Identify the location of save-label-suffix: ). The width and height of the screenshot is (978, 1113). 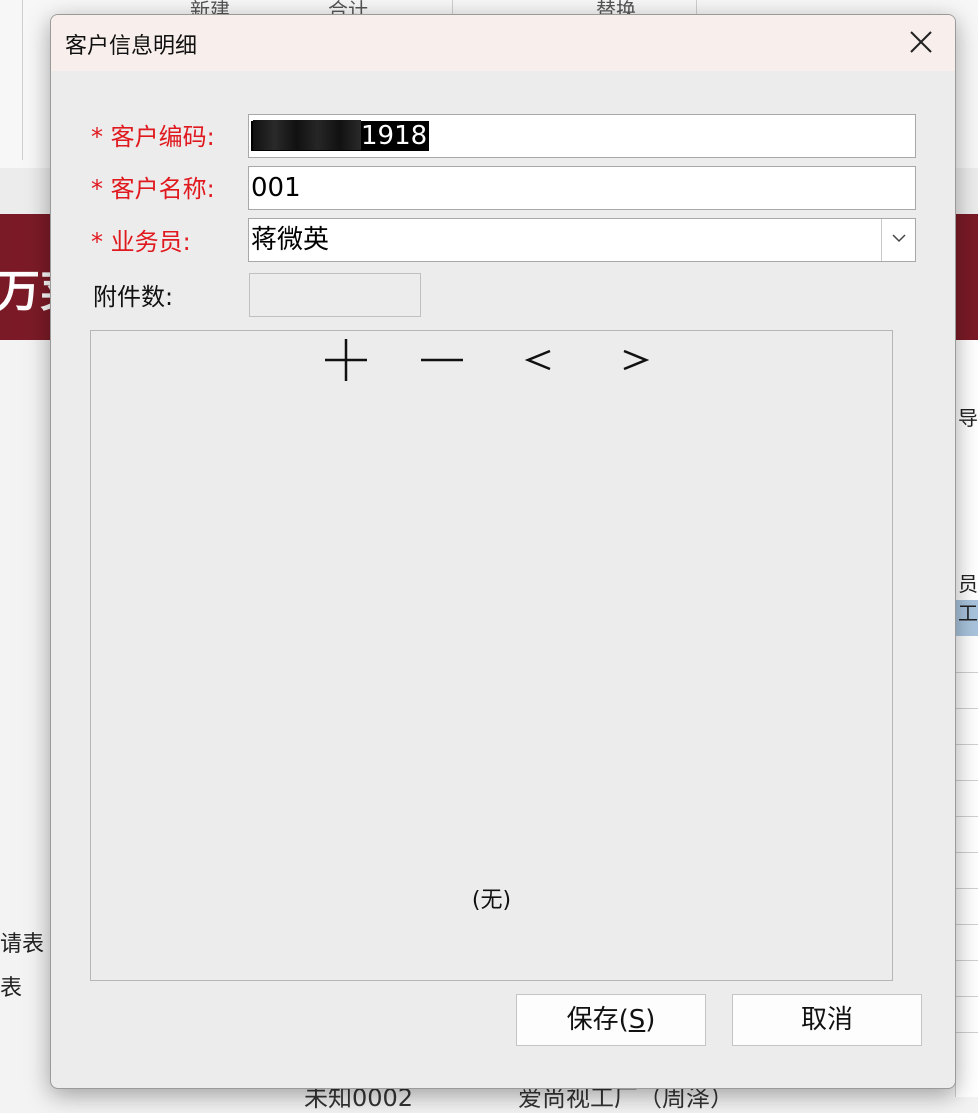
(650, 1020).